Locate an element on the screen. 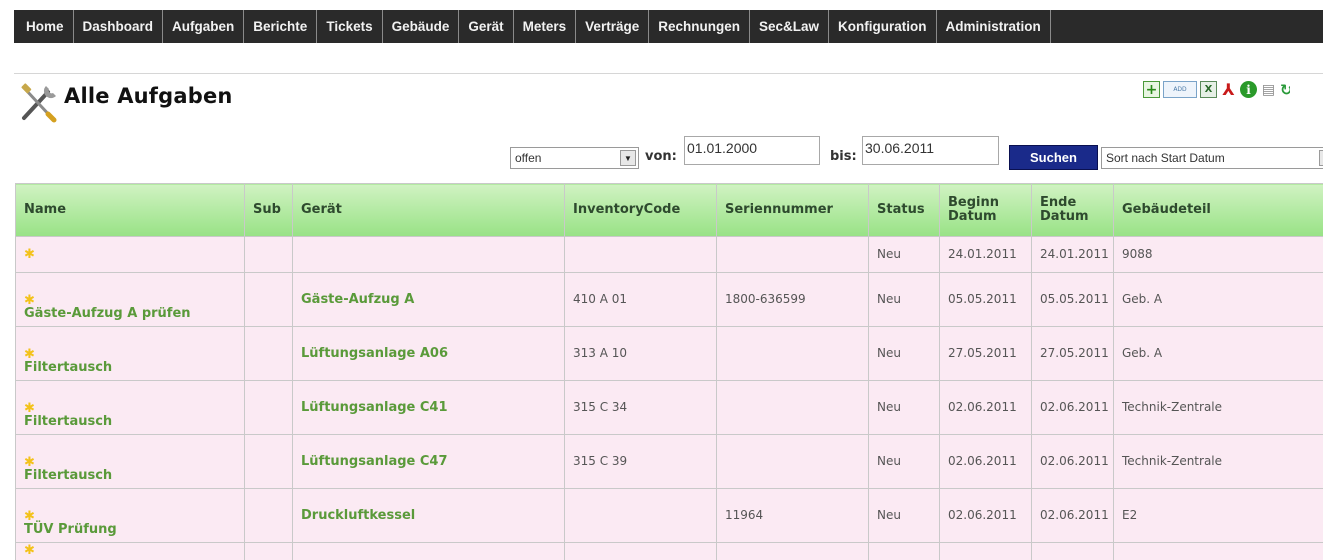  nav-vertraege: Verträge is located at coordinates (613, 26).